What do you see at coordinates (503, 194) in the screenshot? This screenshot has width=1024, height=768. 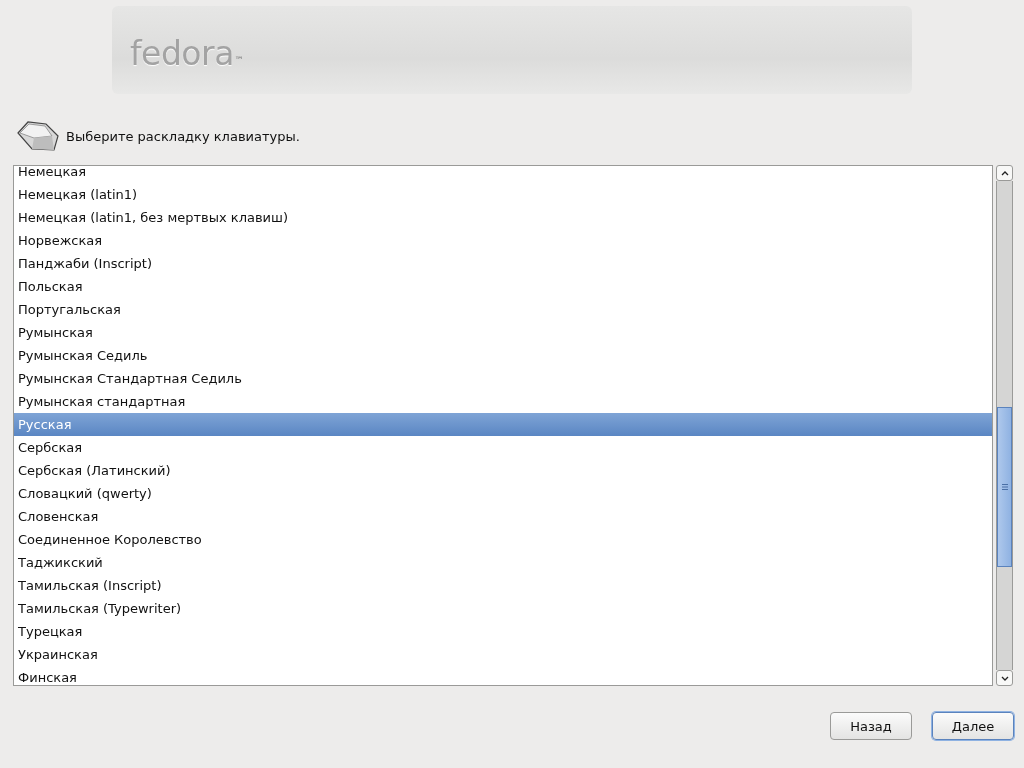 I see `layout-item: Немецкая (latin1)` at bounding box center [503, 194].